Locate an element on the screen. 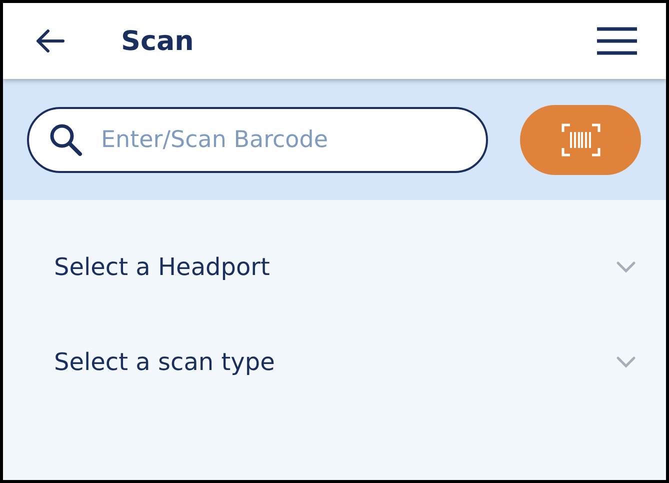  page-title: Scan is located at coordinates (158, 41).